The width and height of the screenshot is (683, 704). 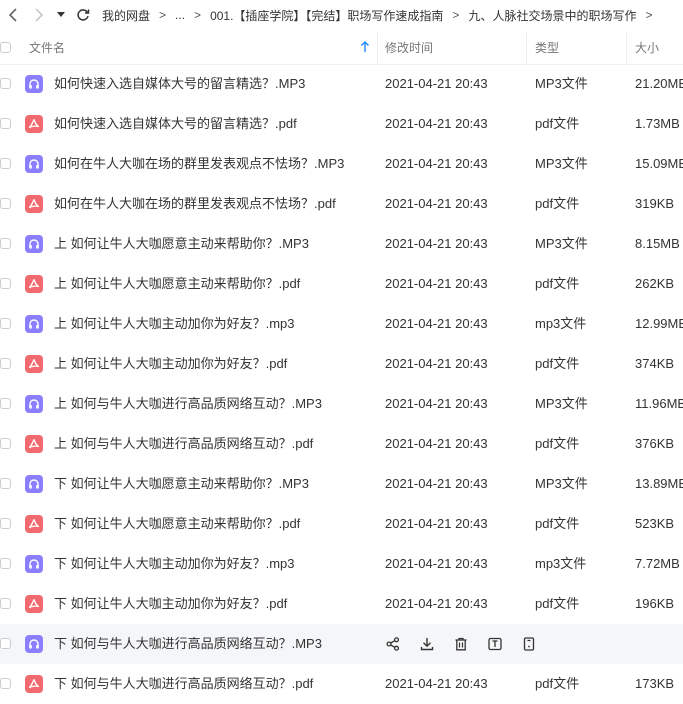 What do you see at coordinates (39, 15) in the screenshot?
I see `forward-button` at bounding box center [39, 15].